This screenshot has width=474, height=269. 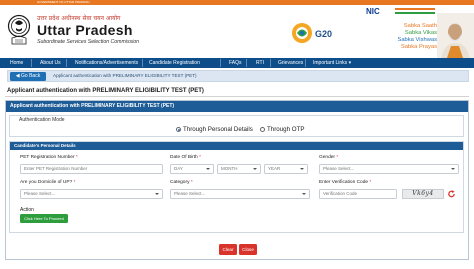 I want to click on domicile-label-text: Are you Domicile of UP?, so click(x=46, y=182).